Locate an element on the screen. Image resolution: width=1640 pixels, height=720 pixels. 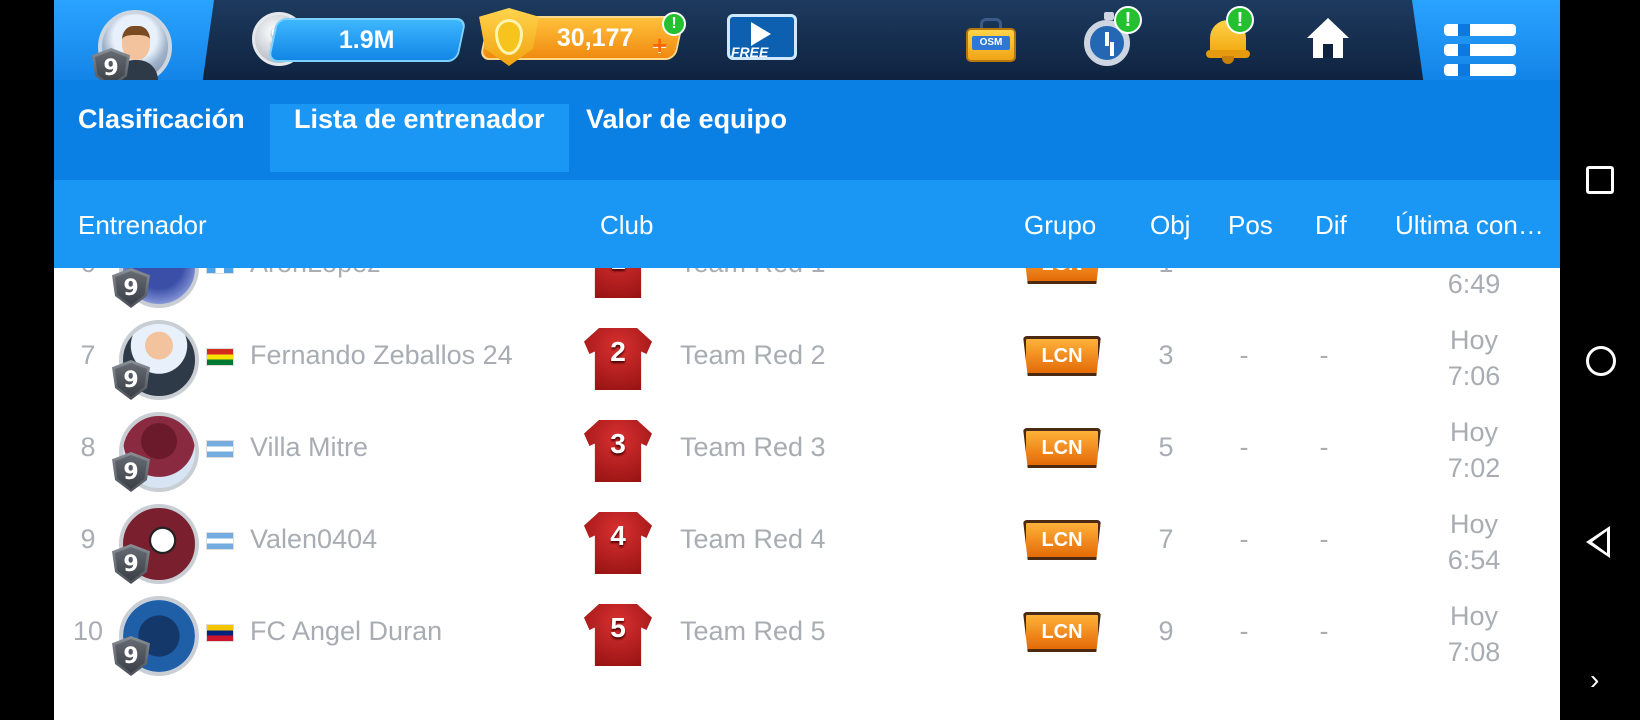
money-balance: 1.9M is located at coordinates (367, 40).